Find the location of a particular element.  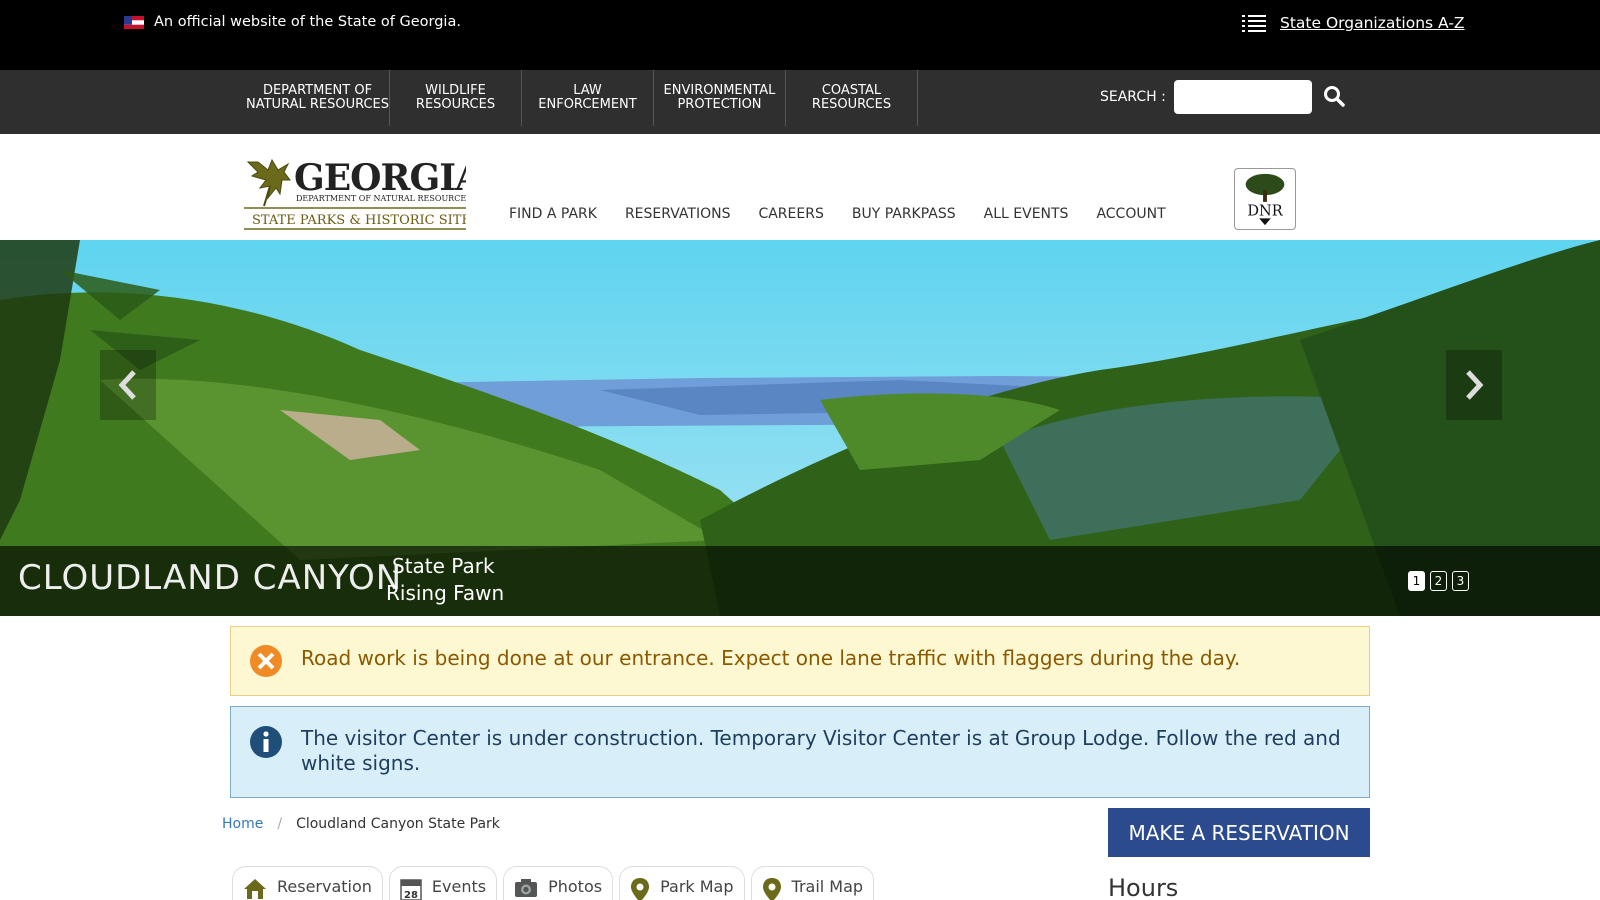

agency-link-coastal: COASTAL RESOURCES is located at coordinates (852, 98).